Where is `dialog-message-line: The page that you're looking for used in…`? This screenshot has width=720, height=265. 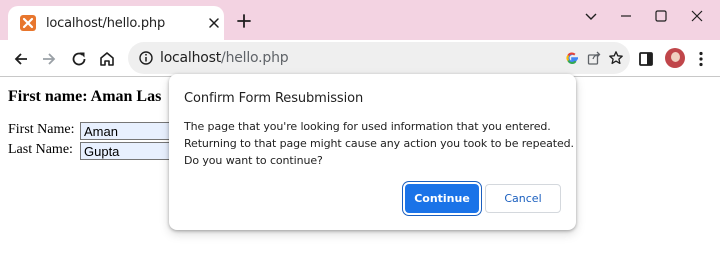
dialog-message-line: The page that you're looking for used in… is located at coordinates (367, 126).